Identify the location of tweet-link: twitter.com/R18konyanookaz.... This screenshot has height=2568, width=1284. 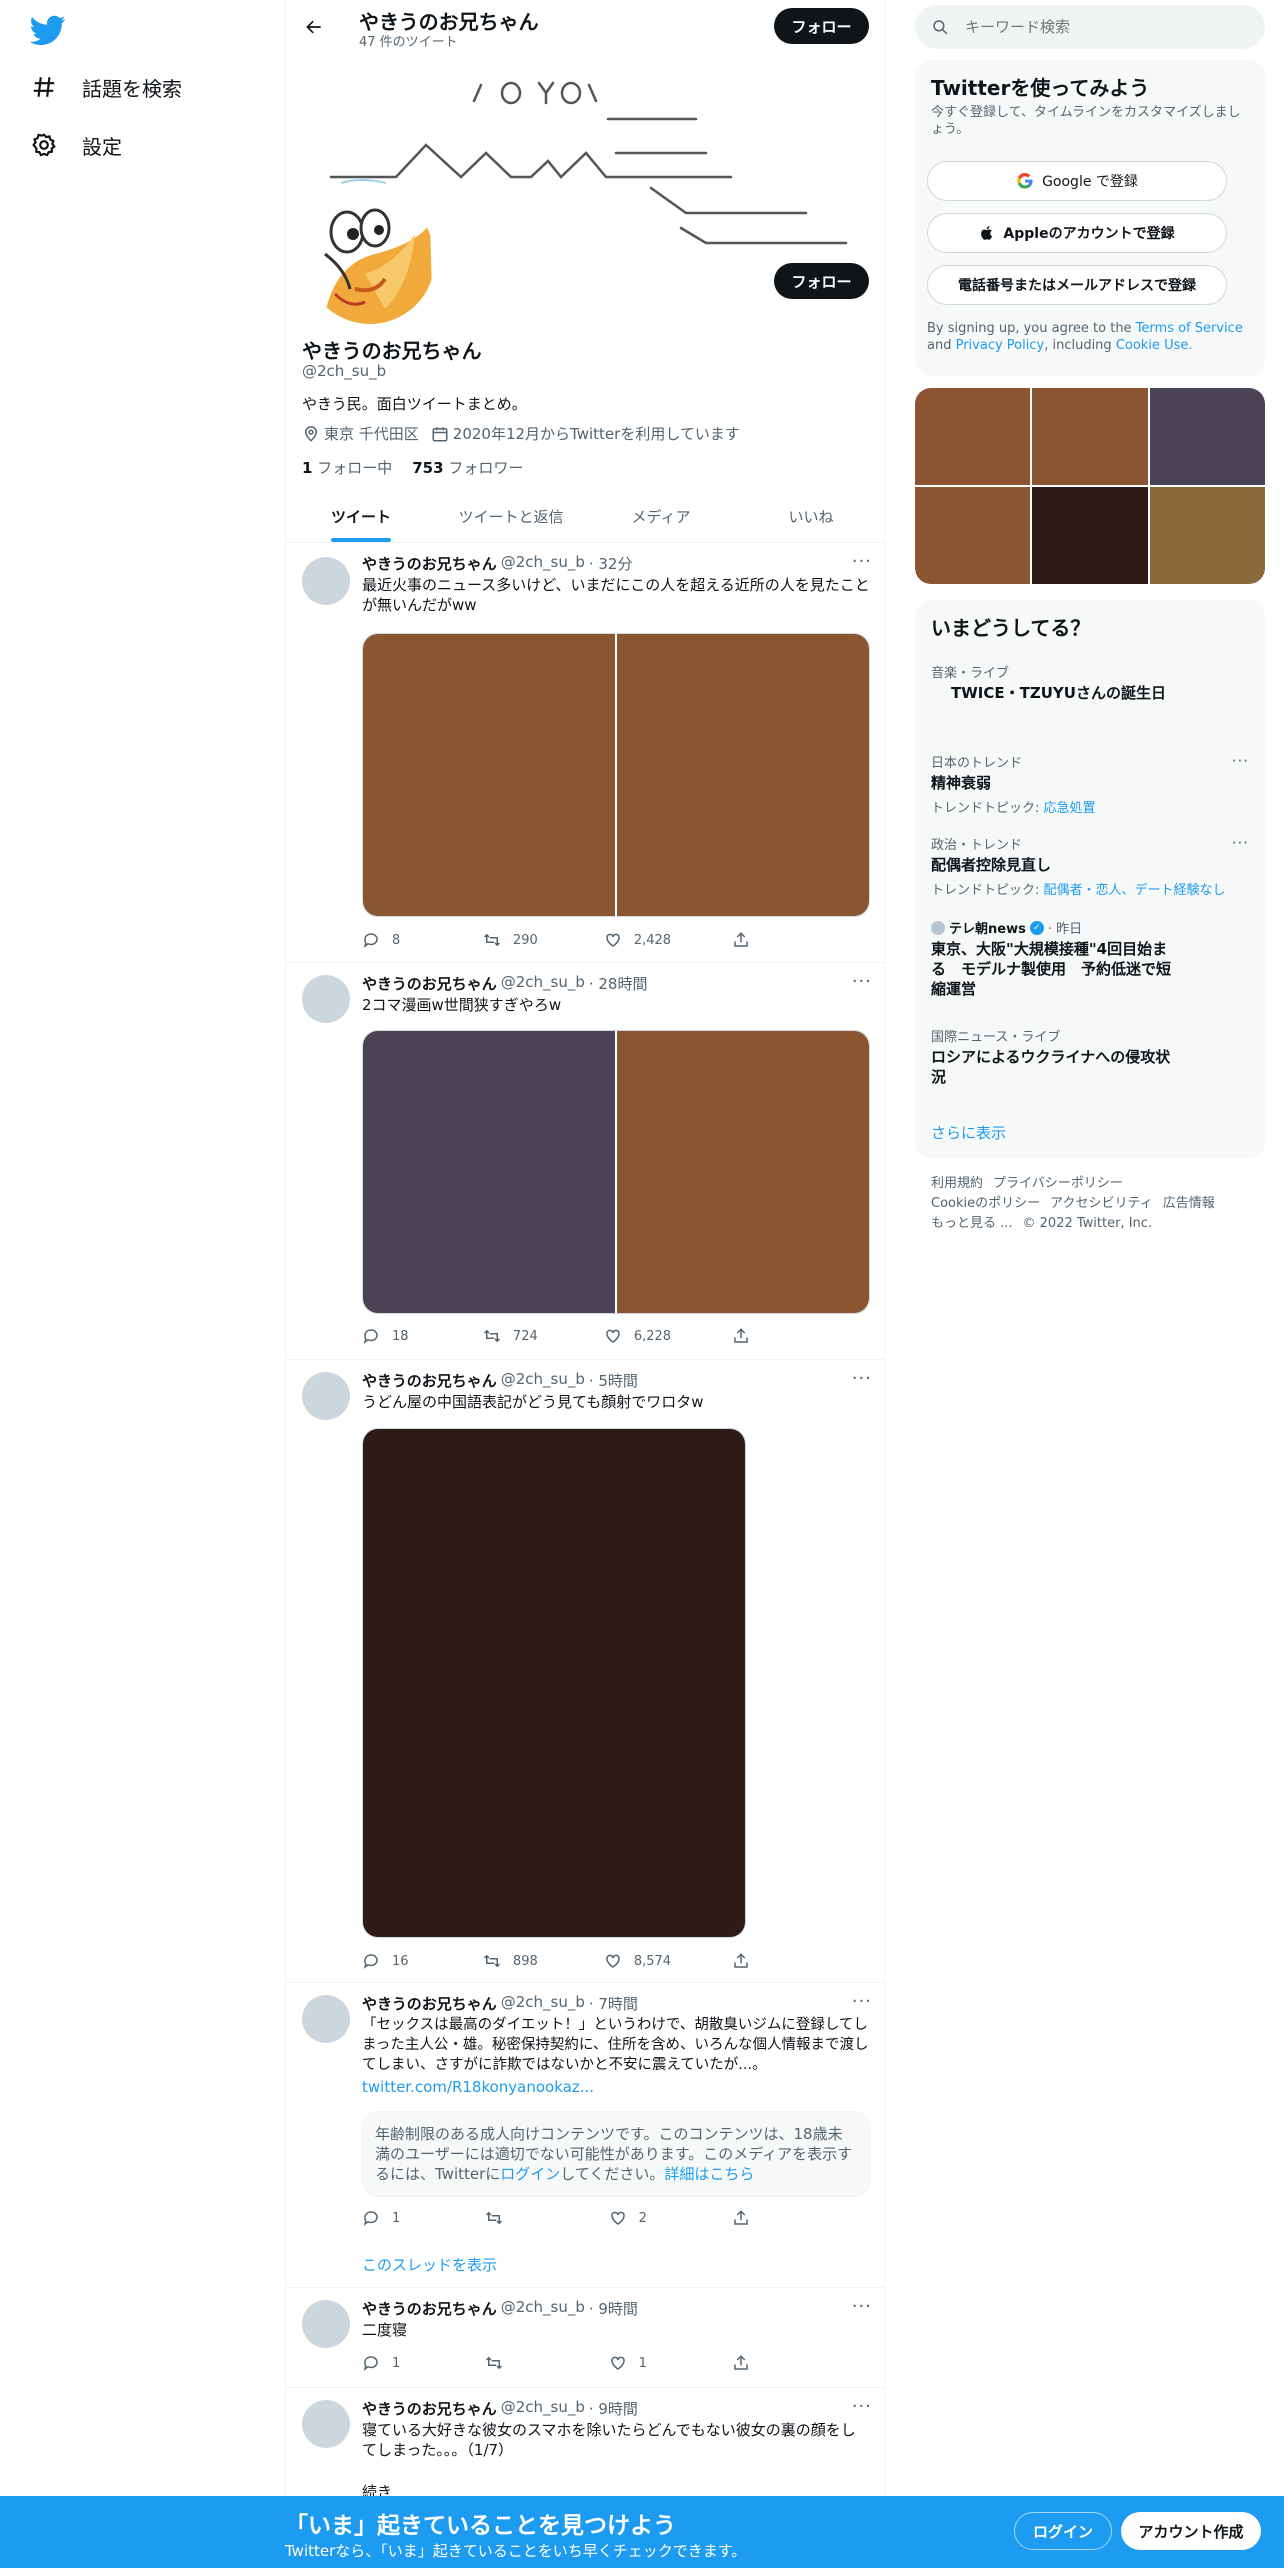
(616, 2087).